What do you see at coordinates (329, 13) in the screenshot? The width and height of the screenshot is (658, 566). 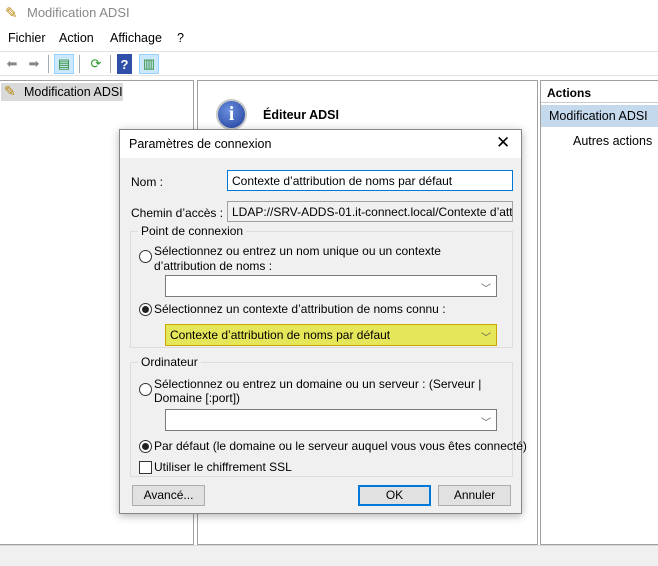 I see `title-bar: ✎ Modification ADSI` at bounding box center [329, 13].